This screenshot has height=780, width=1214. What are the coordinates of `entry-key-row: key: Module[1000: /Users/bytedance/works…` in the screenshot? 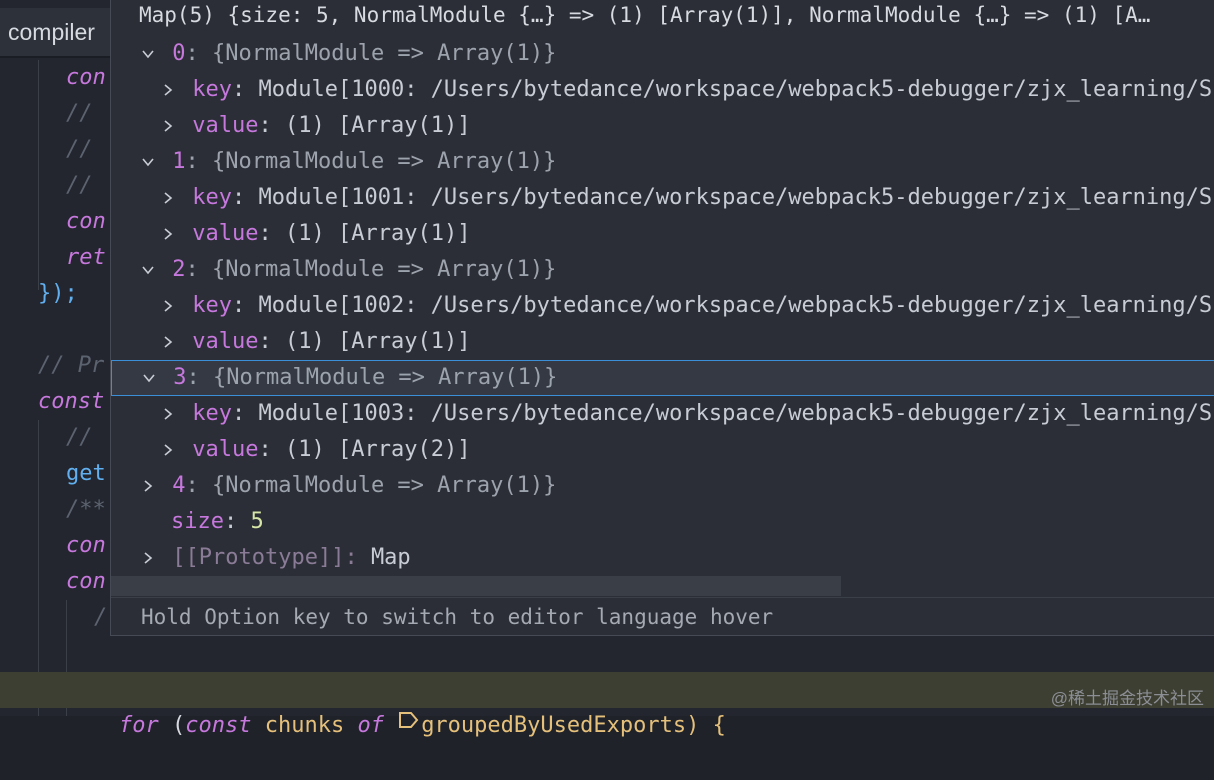 It's located at (662, 90).